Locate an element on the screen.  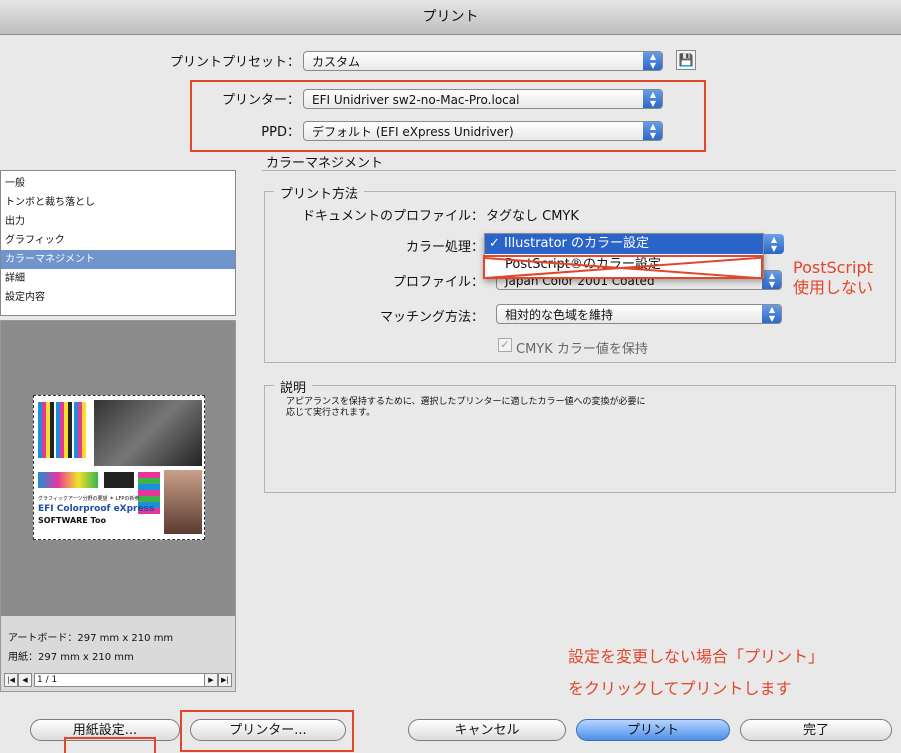
preview-caption: グラフィックアーツ分野の要望 ＊ LFPの新参 is located at coordinates (89, 499).